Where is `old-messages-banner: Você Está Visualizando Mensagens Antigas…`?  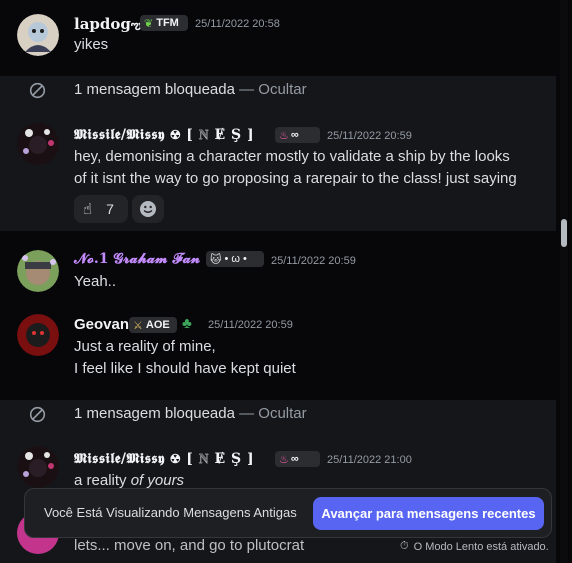 old-messages-banner: Você Está Visualizando Mensagens Antigas… is located at coordinates (288, 513).